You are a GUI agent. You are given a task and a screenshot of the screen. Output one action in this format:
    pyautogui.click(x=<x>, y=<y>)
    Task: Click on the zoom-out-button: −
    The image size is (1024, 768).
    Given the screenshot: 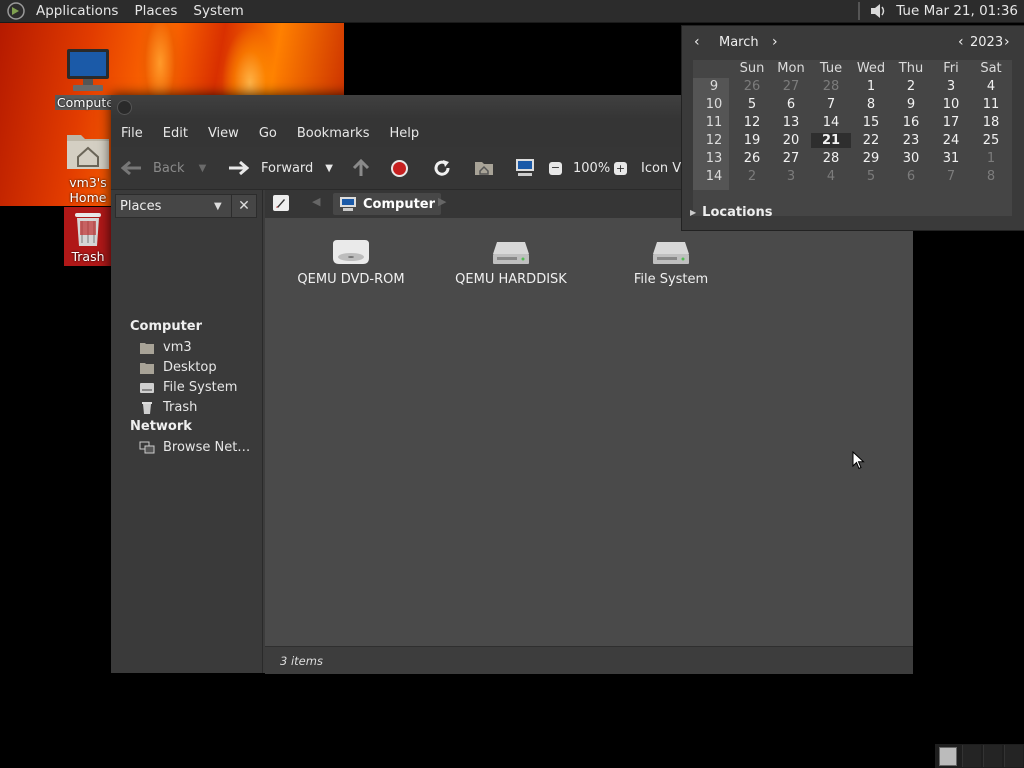 What is the action you would take?
    pyautogui.click(x=555, y=168)
    